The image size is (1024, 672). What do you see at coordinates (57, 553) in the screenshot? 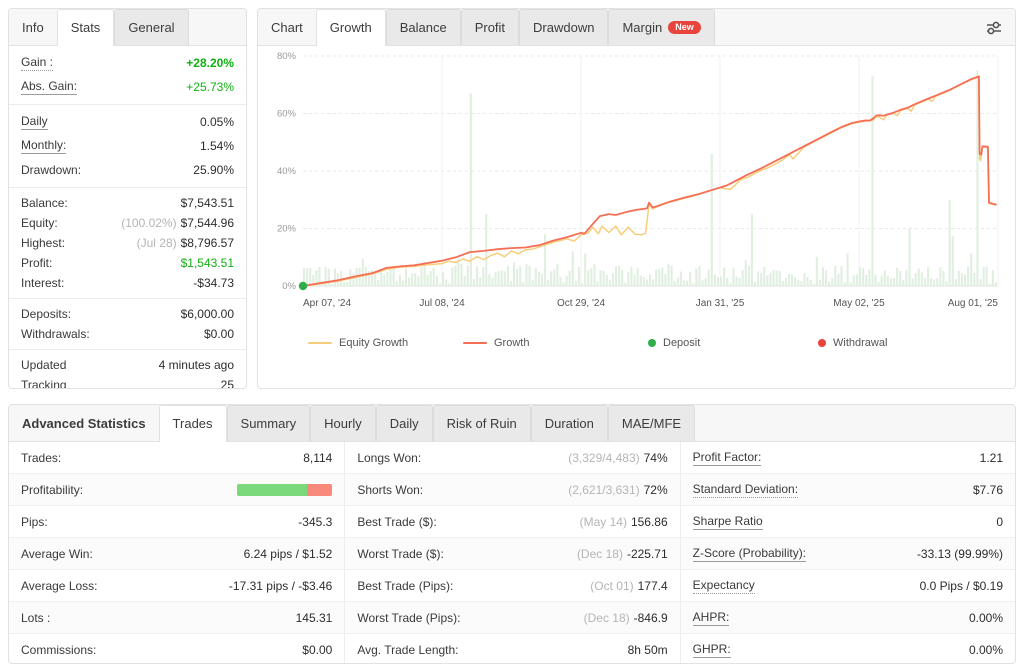
I see `cell-label-average-win: Average Win:` at bounding box center [57, 553].